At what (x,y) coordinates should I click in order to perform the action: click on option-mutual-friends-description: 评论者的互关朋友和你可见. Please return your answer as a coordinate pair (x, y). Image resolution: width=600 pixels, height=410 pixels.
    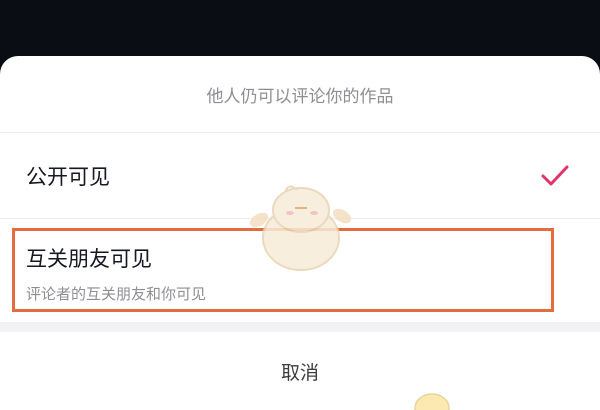
    Looking at the image, I should click on (116, 293).